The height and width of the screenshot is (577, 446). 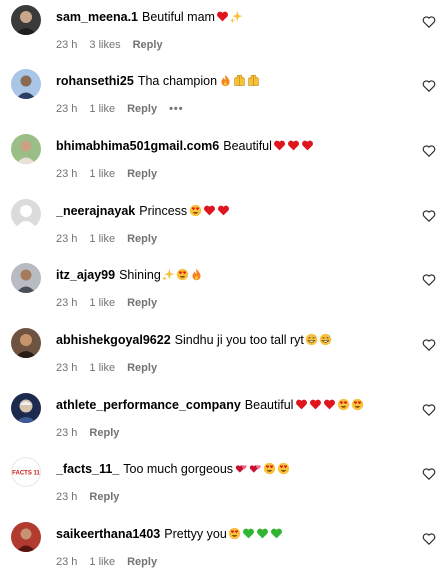 What do you see at coordinates (231, 276) in the screenshot?
I see `comment-body: itz_ajay99 Shining` at bounding box center [231, 276].